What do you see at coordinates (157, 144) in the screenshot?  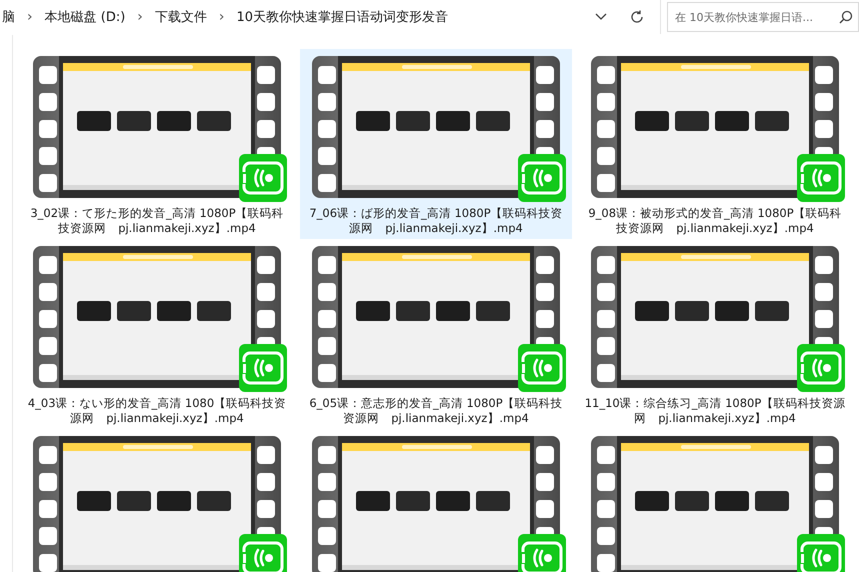 I see `file-item: 3_02课：て形た形的发音_高清 1080P【联码科技资源网 pj.lianmakeji.xyz】.mp4` at bounding box center [157, 144].